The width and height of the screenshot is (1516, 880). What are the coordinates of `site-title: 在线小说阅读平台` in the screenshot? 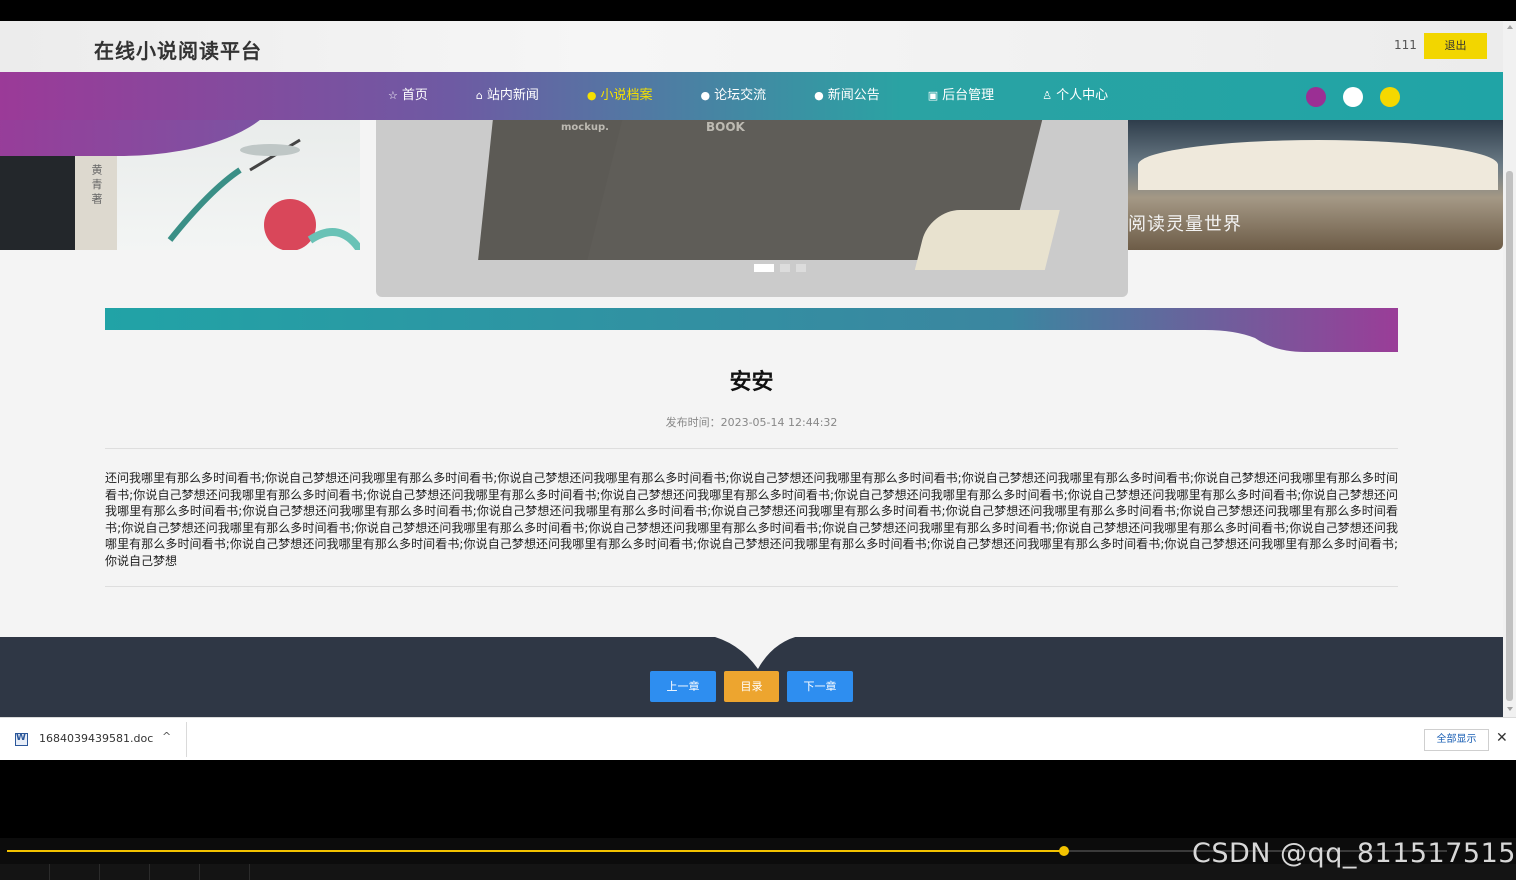 It's located at (178, 49).